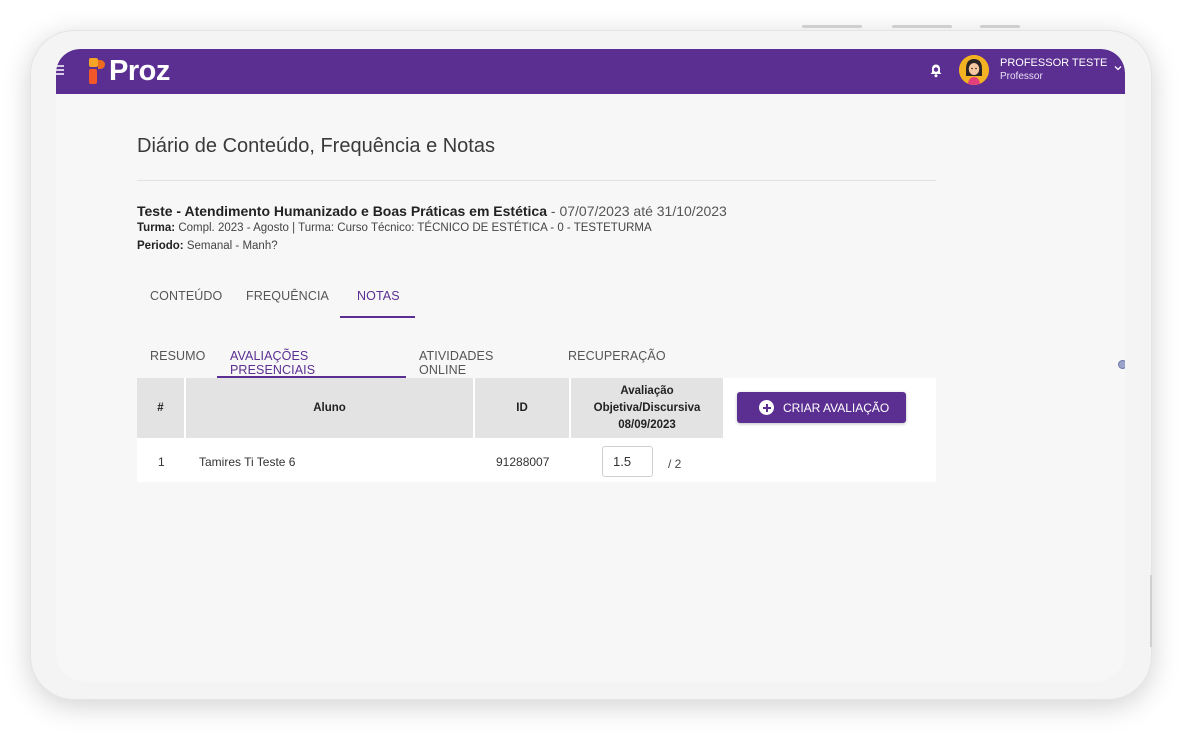 Image resolution: width=1184 pixels, height=736 pixels. I want to click on menu-icon, so click(60, 70).